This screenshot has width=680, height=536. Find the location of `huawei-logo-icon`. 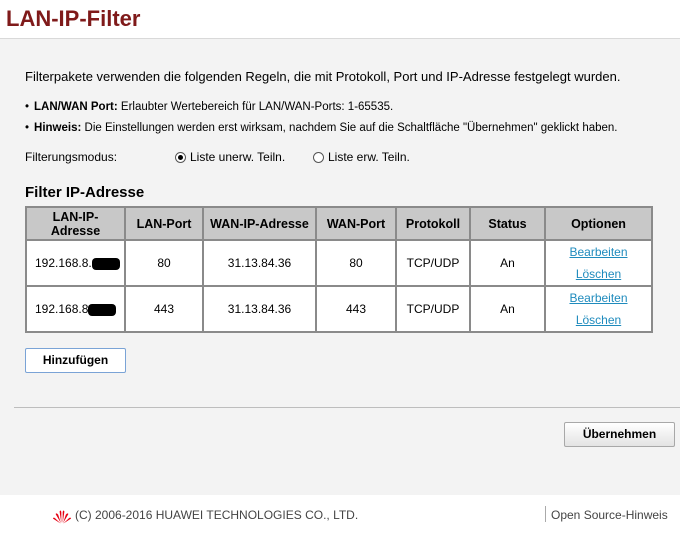

huawei-logo-icon is located at coordinates (62, 517).